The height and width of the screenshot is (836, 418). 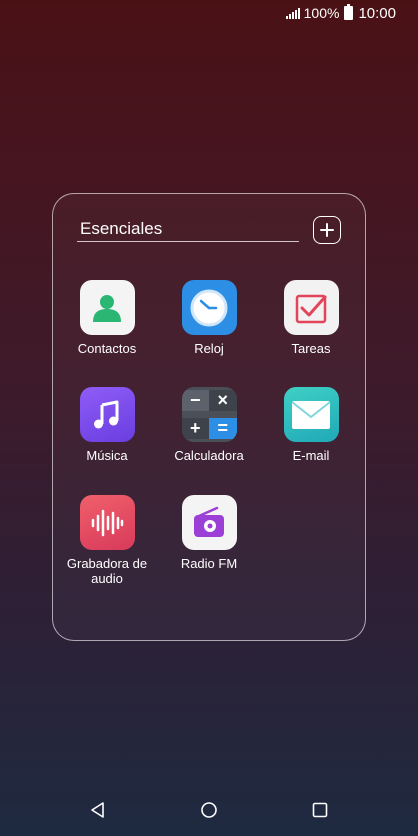 What do you see at coordinates (107, 307) in the screenshot?
I see `contacts-icon` at bounding box center [107, 307].